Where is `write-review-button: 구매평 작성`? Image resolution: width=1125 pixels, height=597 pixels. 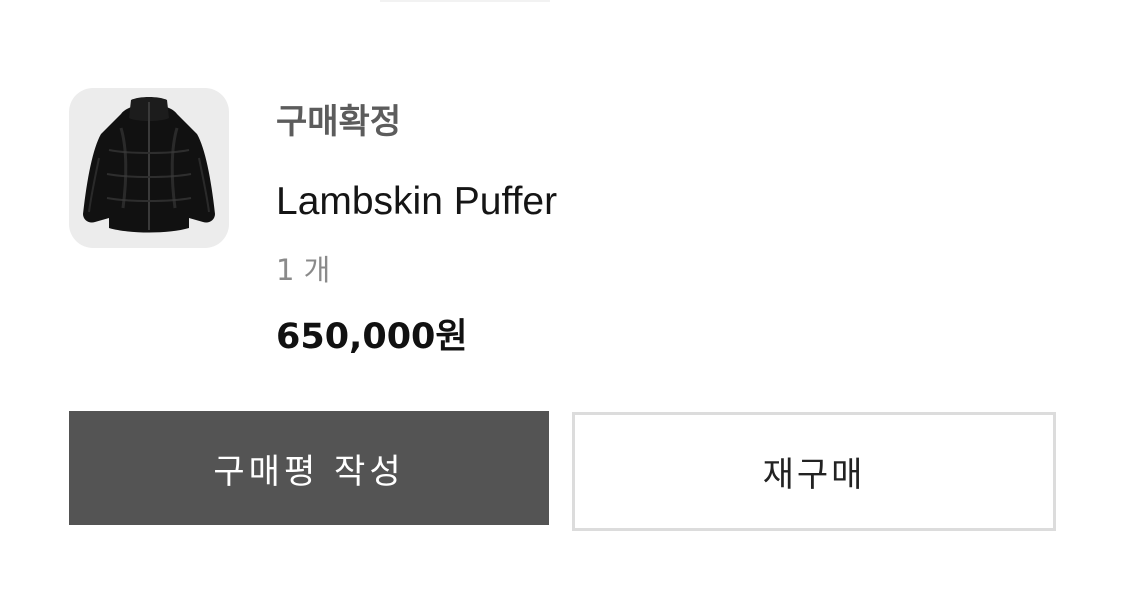 write-review-button: 구매평 작성 is located at coordinates (309, 468).